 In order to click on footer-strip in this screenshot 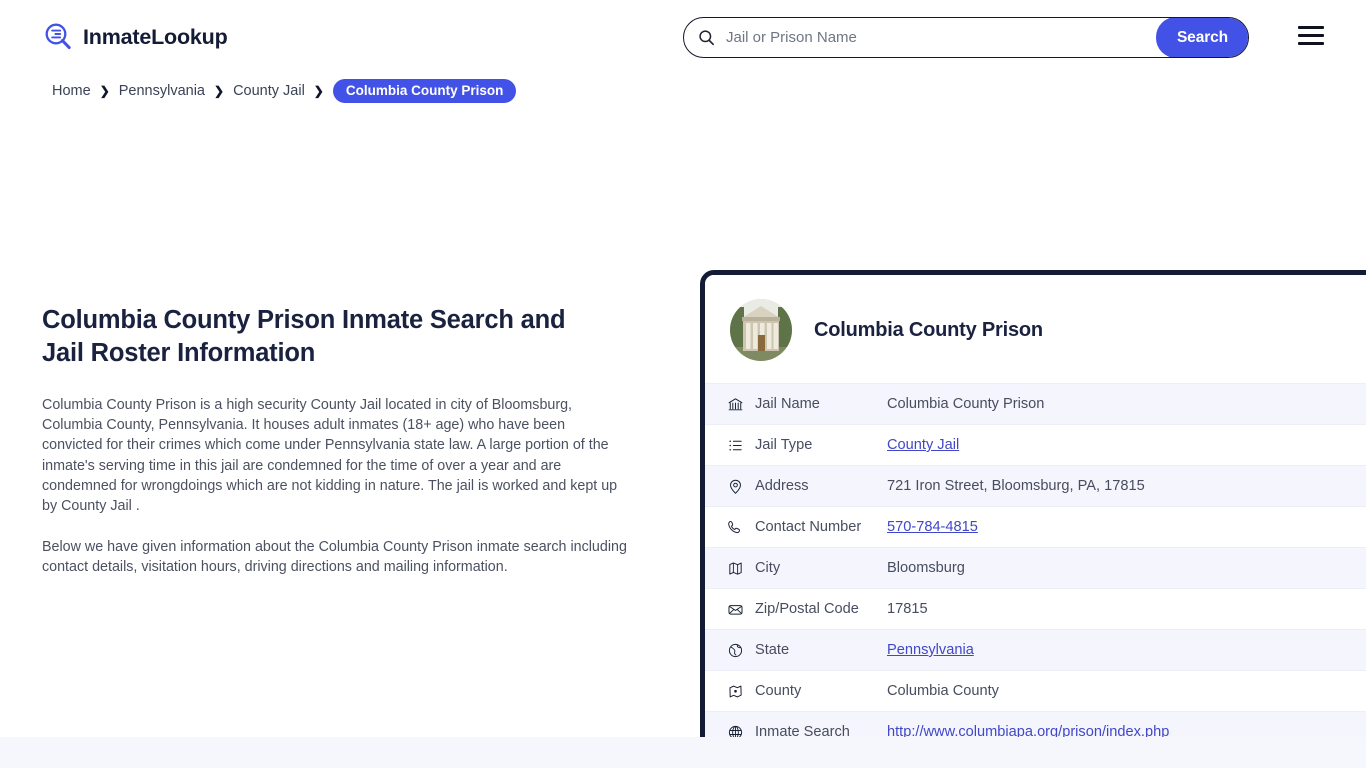, I will do `click(683, 752)`.